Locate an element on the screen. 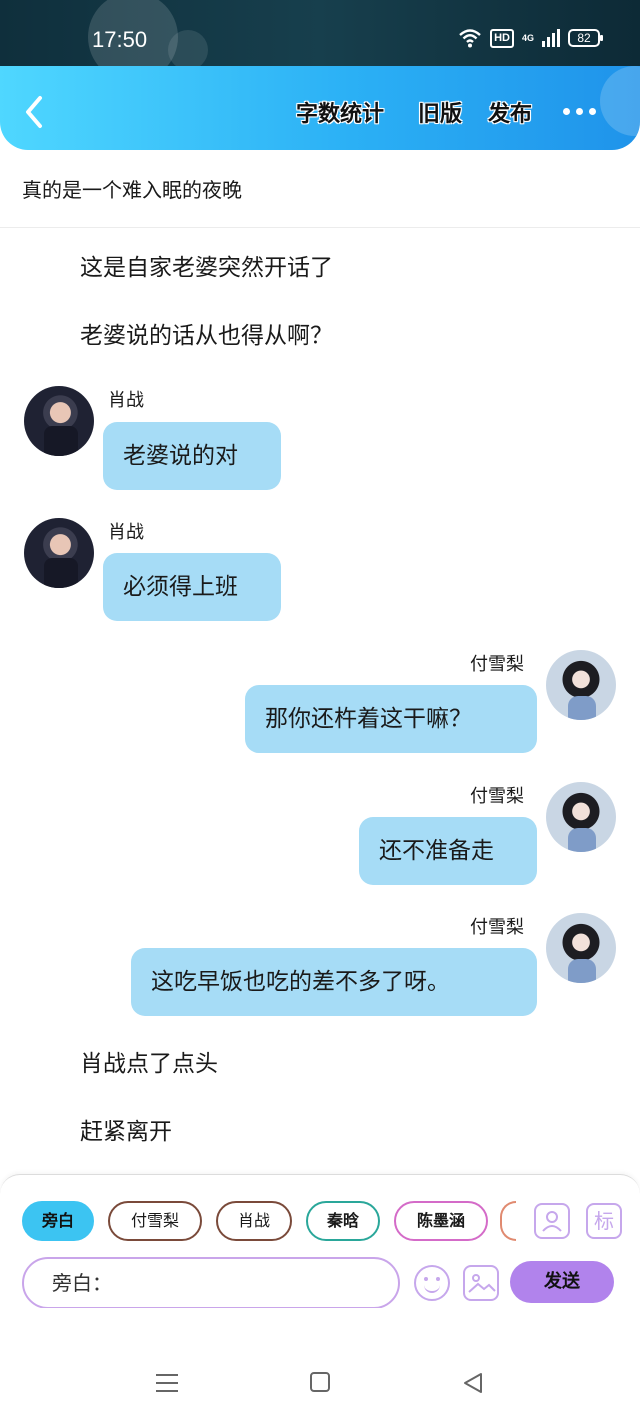 This screenshot has width=640, height=1422. status-bar: 17:50 HD 4G 82 is located at coordinates (320, 33).